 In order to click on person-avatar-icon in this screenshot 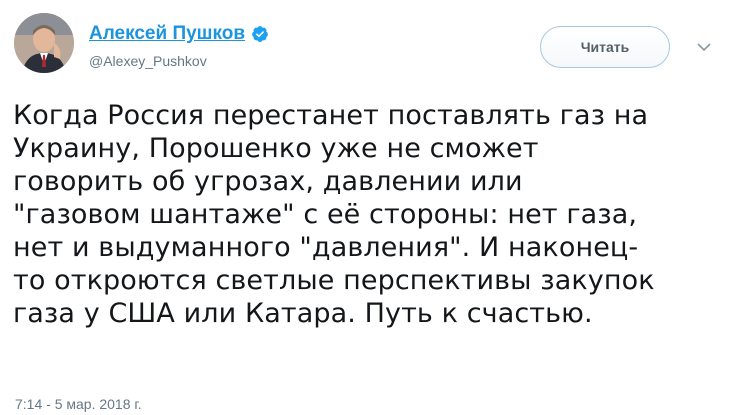, I will do `click(44, 43)`.